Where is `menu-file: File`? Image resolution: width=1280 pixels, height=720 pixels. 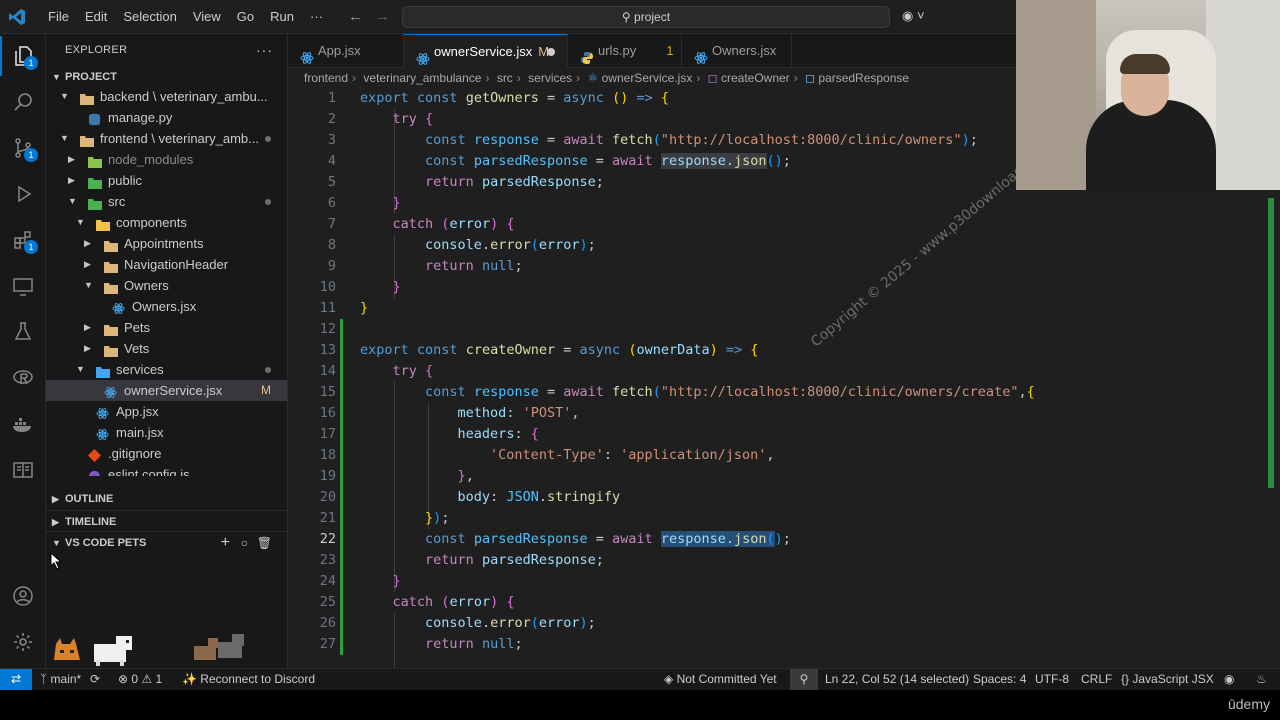
menu-file: File is located at coordinates (58, 17).